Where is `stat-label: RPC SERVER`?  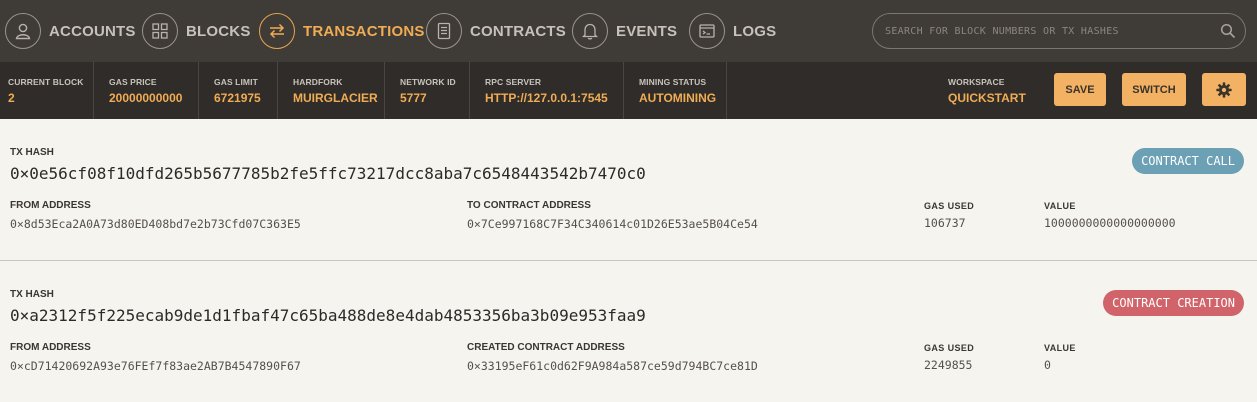
stat-label: RPC SERVER is located at coordinates (513, 82).